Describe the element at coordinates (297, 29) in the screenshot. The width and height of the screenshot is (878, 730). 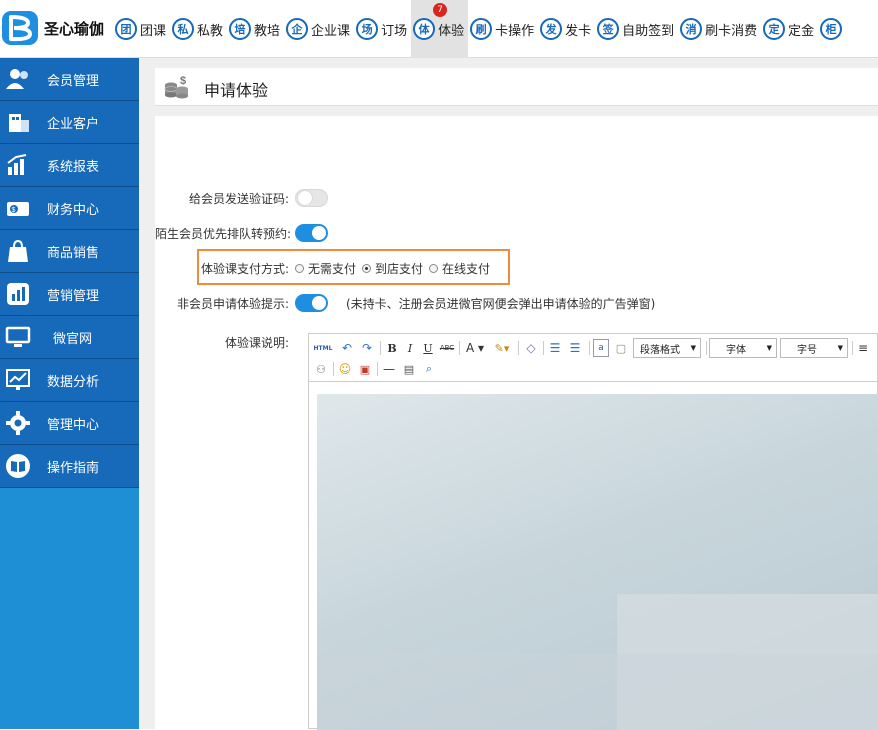
I see `nav-circle-icon: 企` at that location.